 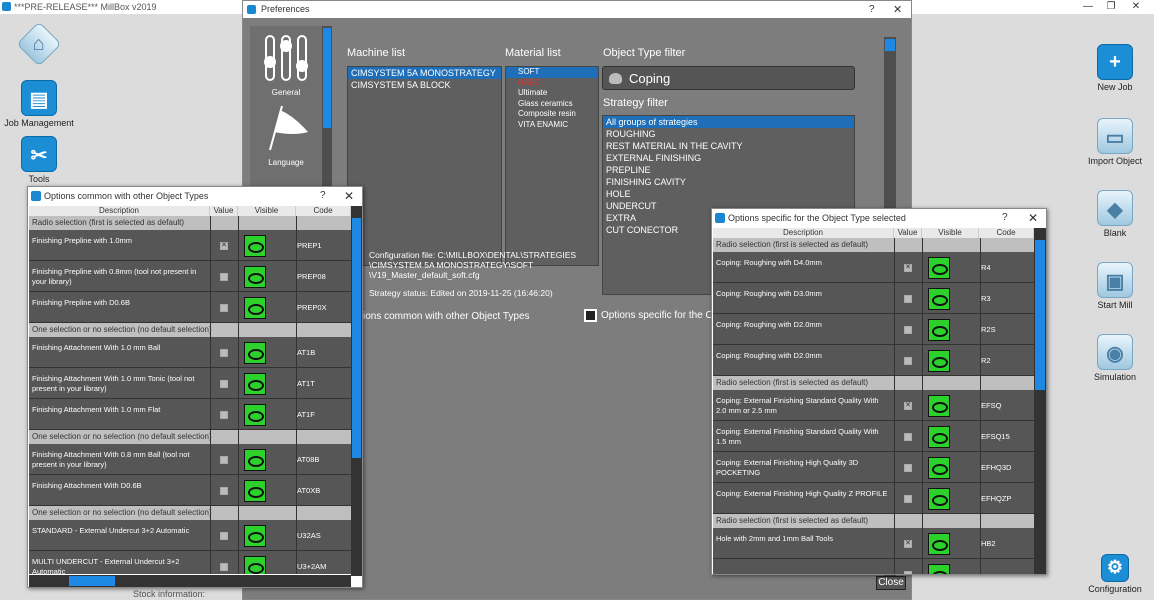 I want to click on table-row: Hole with 2mm and 1mm Ball Tools ✕ HB2, so click(x=873, y=543).